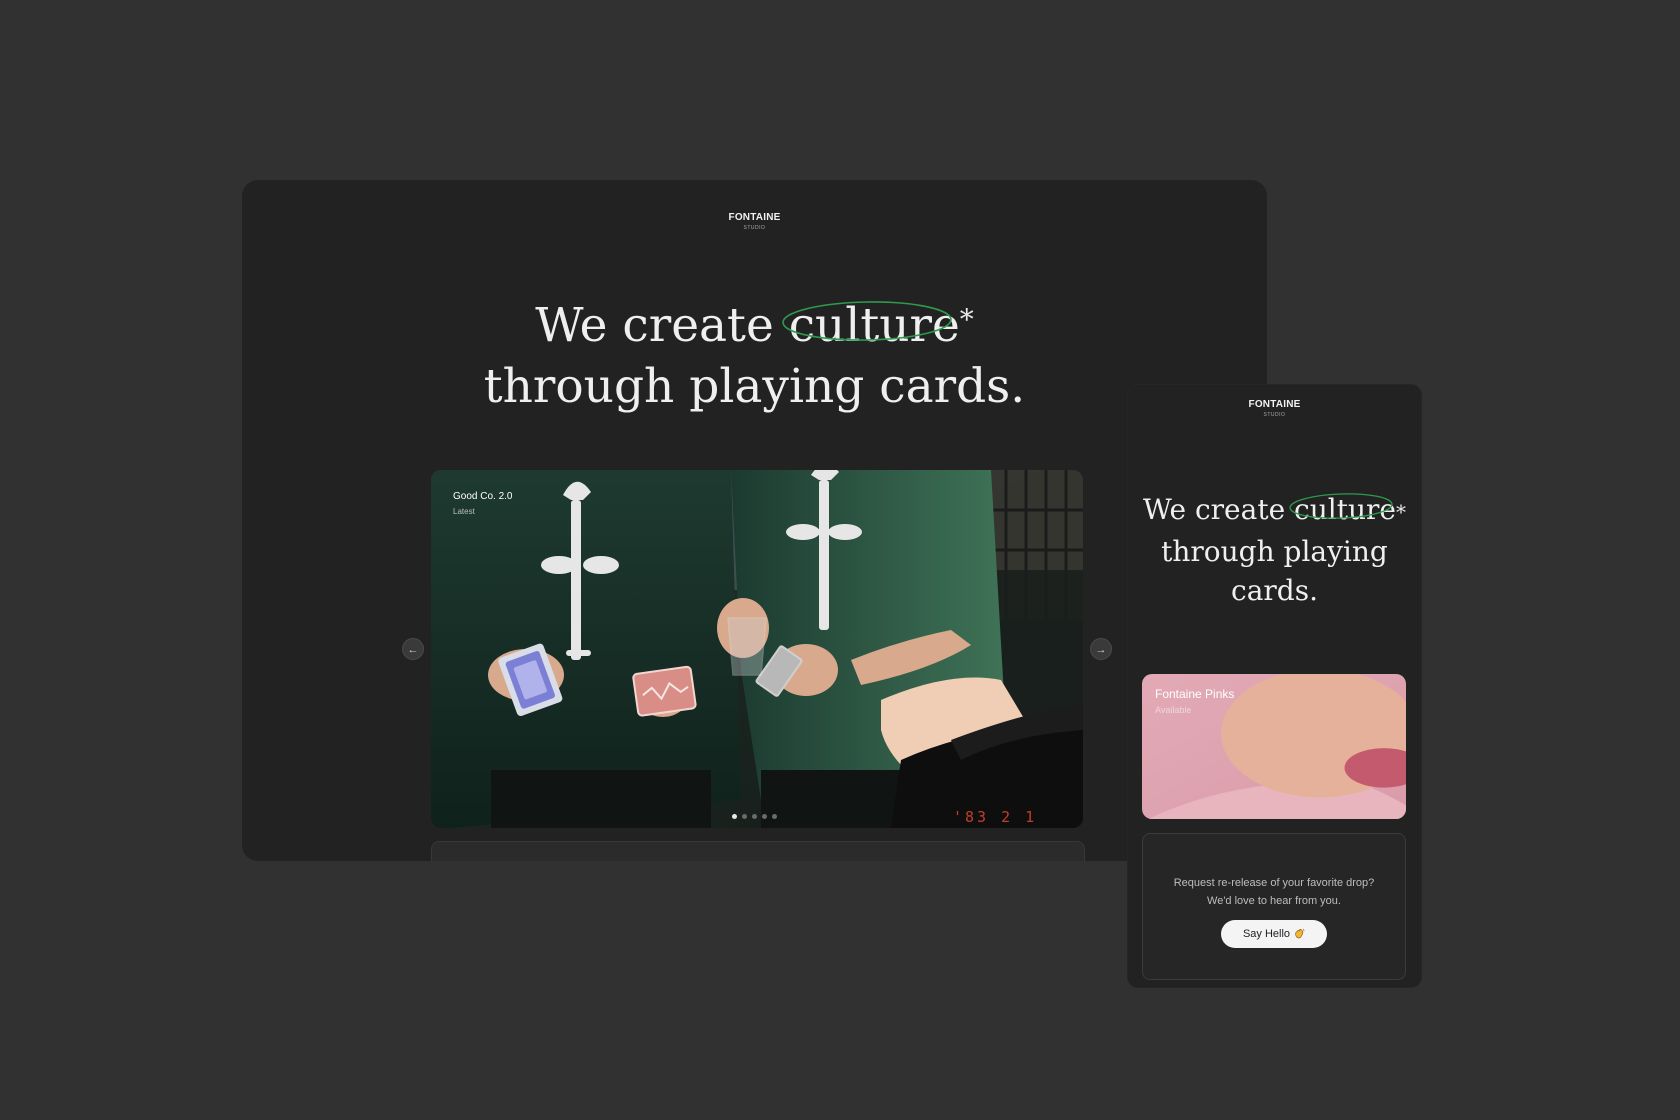  Describe the element at coordinates (1266, 934) in the screenshot. I see `say-hello-label: Say Hello` at that location.